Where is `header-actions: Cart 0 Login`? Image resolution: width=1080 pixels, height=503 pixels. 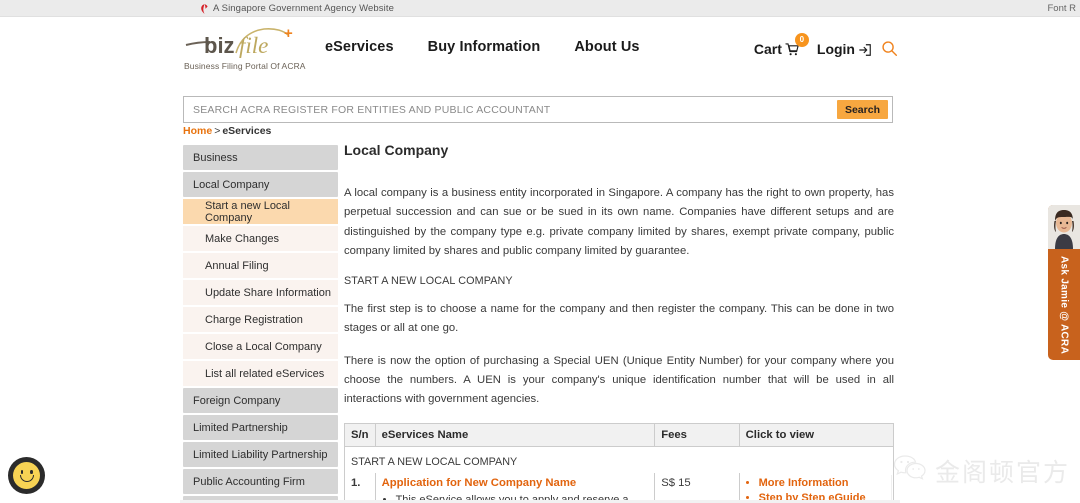
header-actions: Cart 0 Login is located at coordinates (825, 44).